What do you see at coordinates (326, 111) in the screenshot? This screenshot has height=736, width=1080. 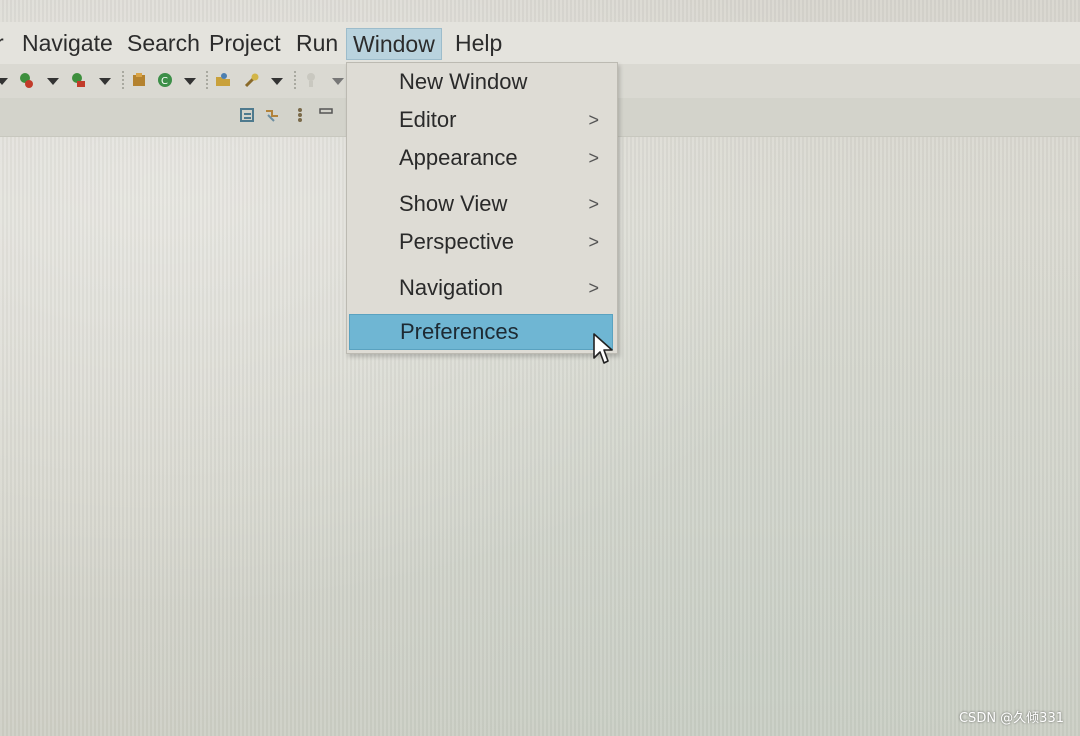 I see `minimize-icon` at bounding box center [326, 111].